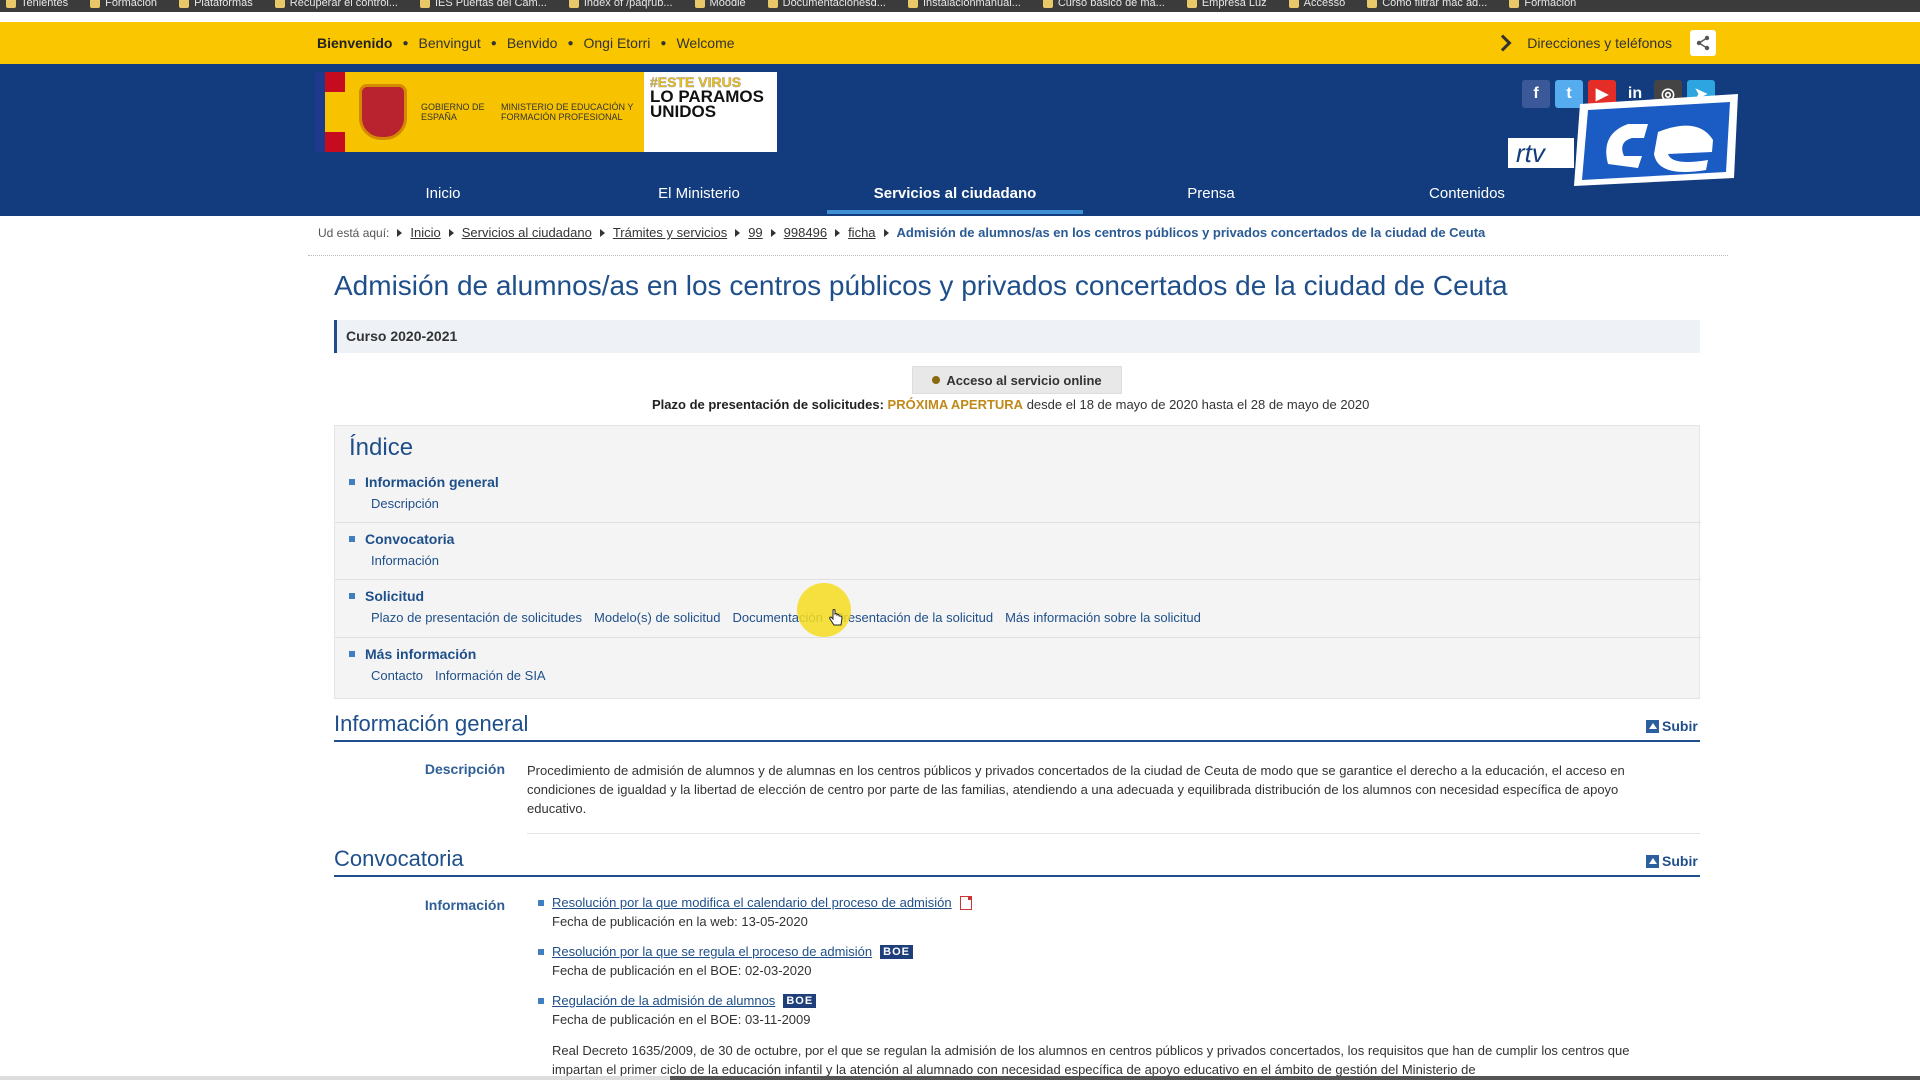 This screenshot has height=1080, width=1920. I want to click on index-link: Contacto, so click(397, 675).